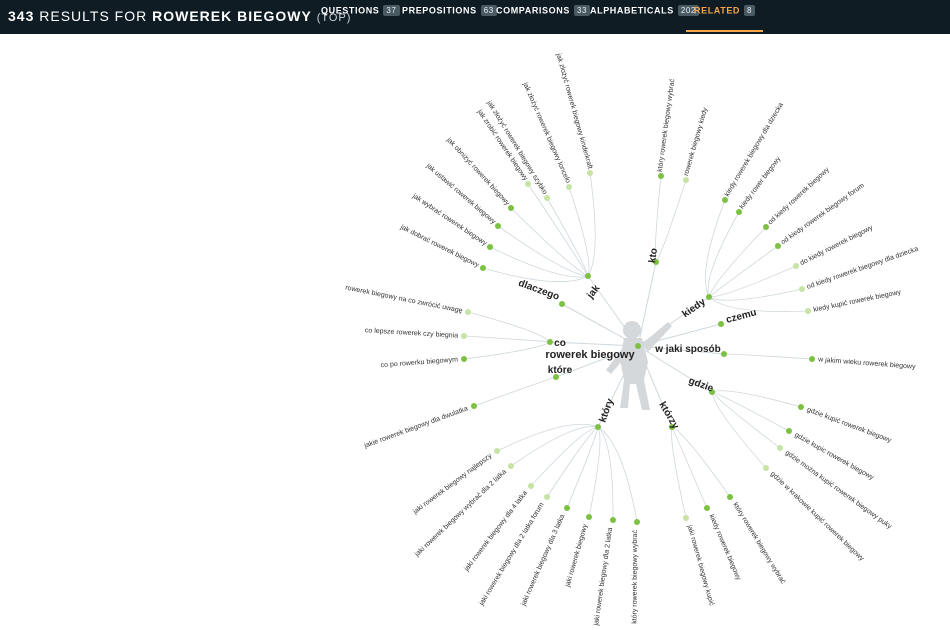 The width and height of the screenshot is (950, 630). Describe the element at coordinates (449, 16) in the screenshot. I see `tab-prepositions: PREPOSITIONS 63` at that location.